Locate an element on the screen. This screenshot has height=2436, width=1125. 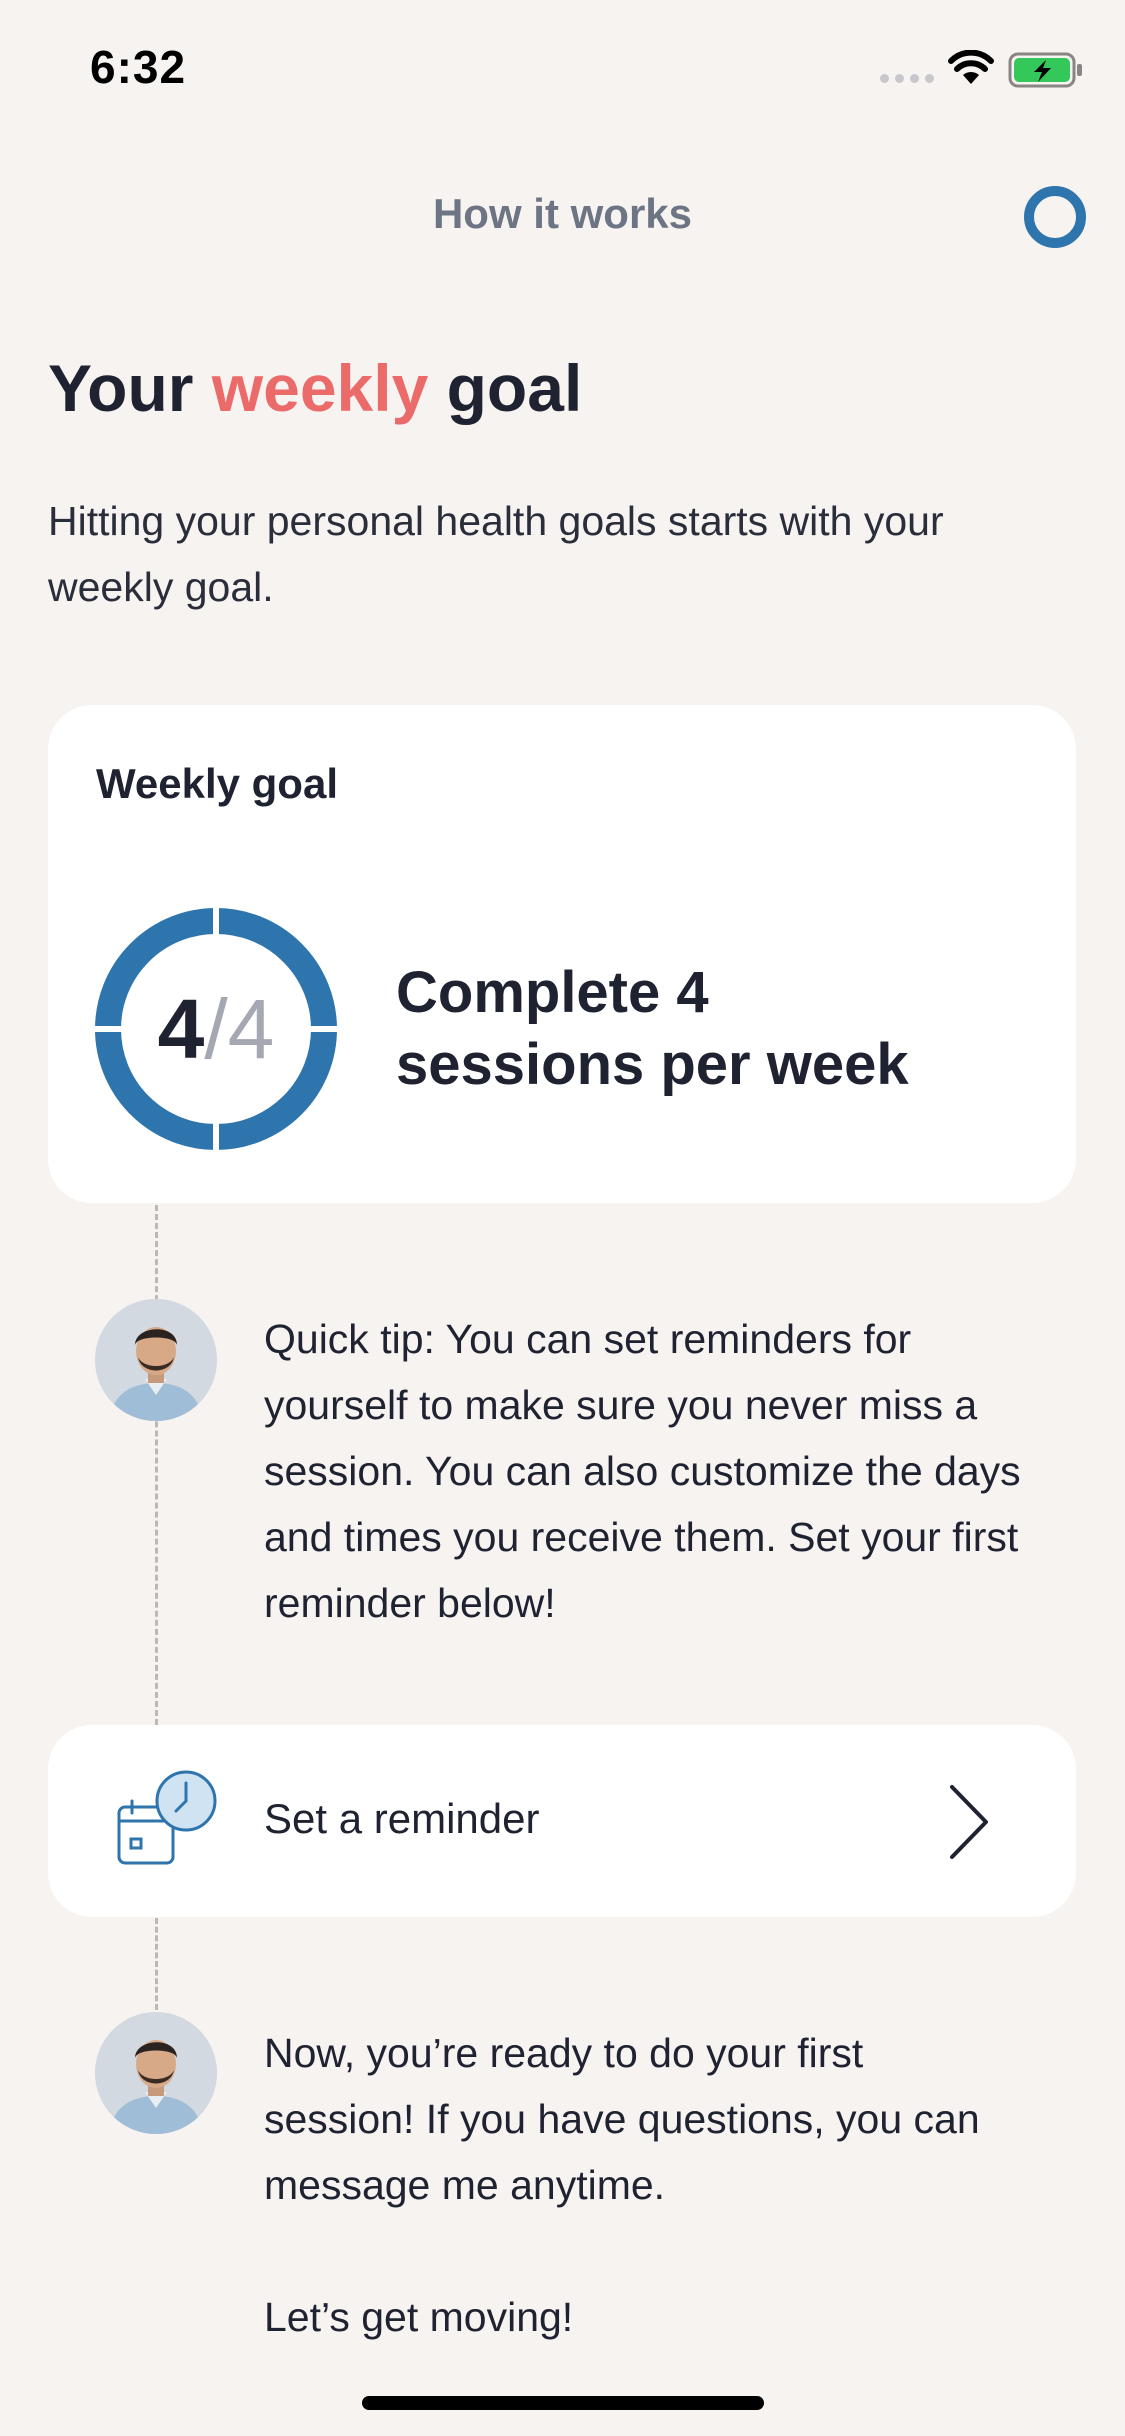
page-title: Your weekly goal is located at coordinates (315, 388).